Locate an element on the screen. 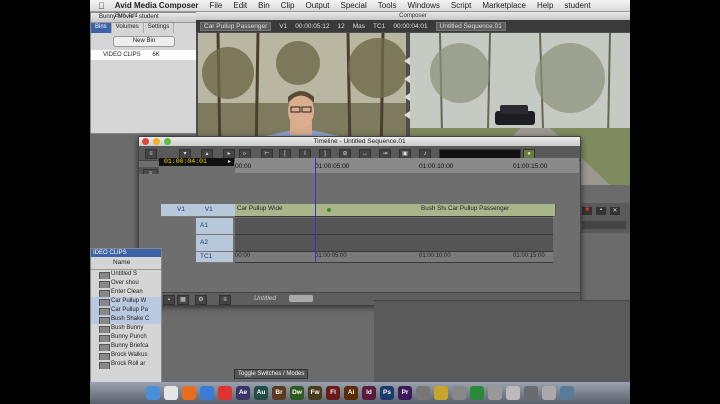  menu-script: Script is located at coordinates (461, 5).